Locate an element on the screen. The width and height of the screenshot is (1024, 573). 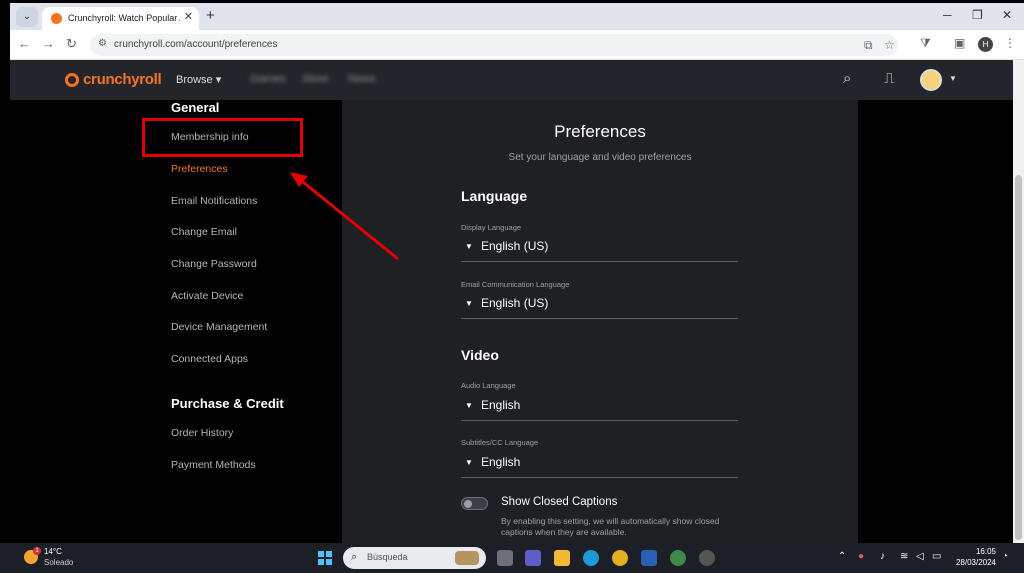
page-title: Preferences is located at coordinates (600, 131).